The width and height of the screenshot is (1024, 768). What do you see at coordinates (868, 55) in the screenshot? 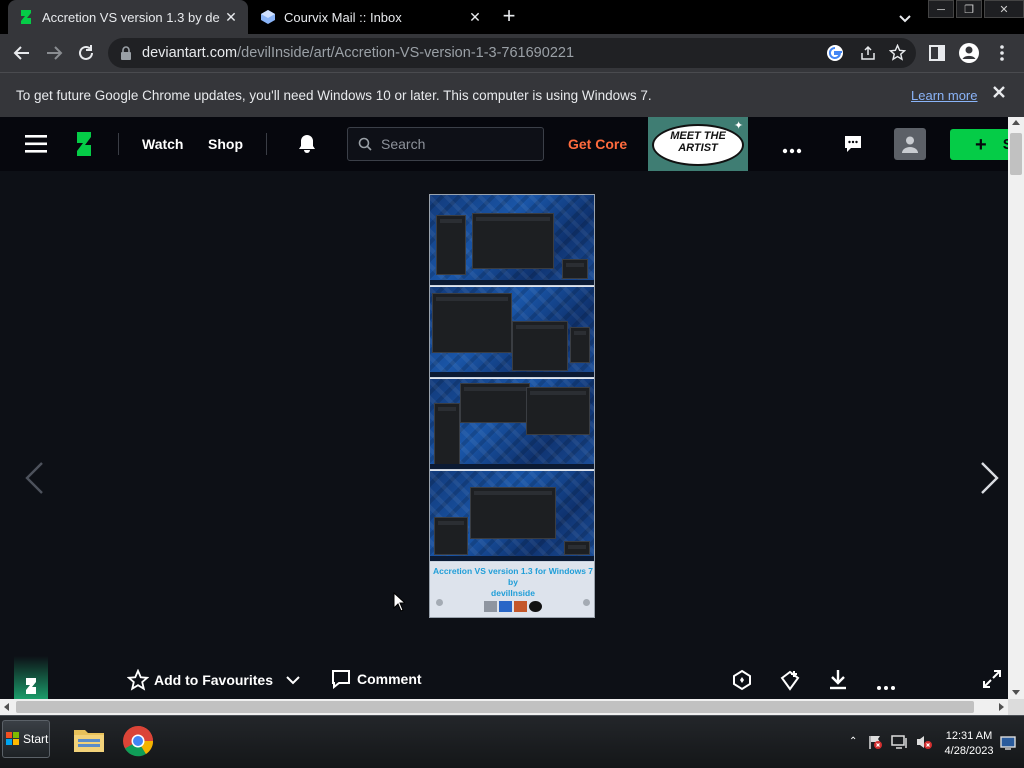
I see `share-icon` at bounding box center [868, 55].